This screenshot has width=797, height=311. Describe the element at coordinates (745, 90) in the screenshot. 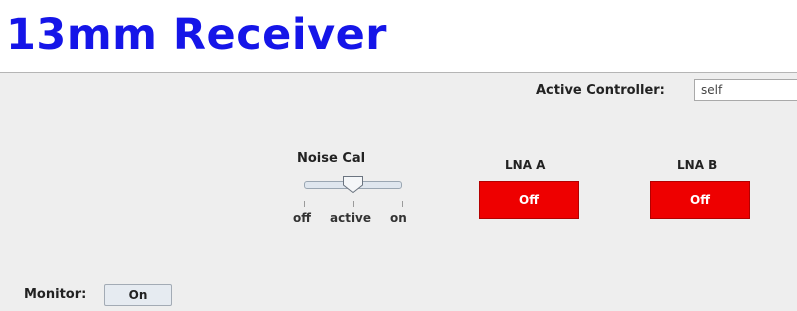

I see `active-controller-field` at that location.